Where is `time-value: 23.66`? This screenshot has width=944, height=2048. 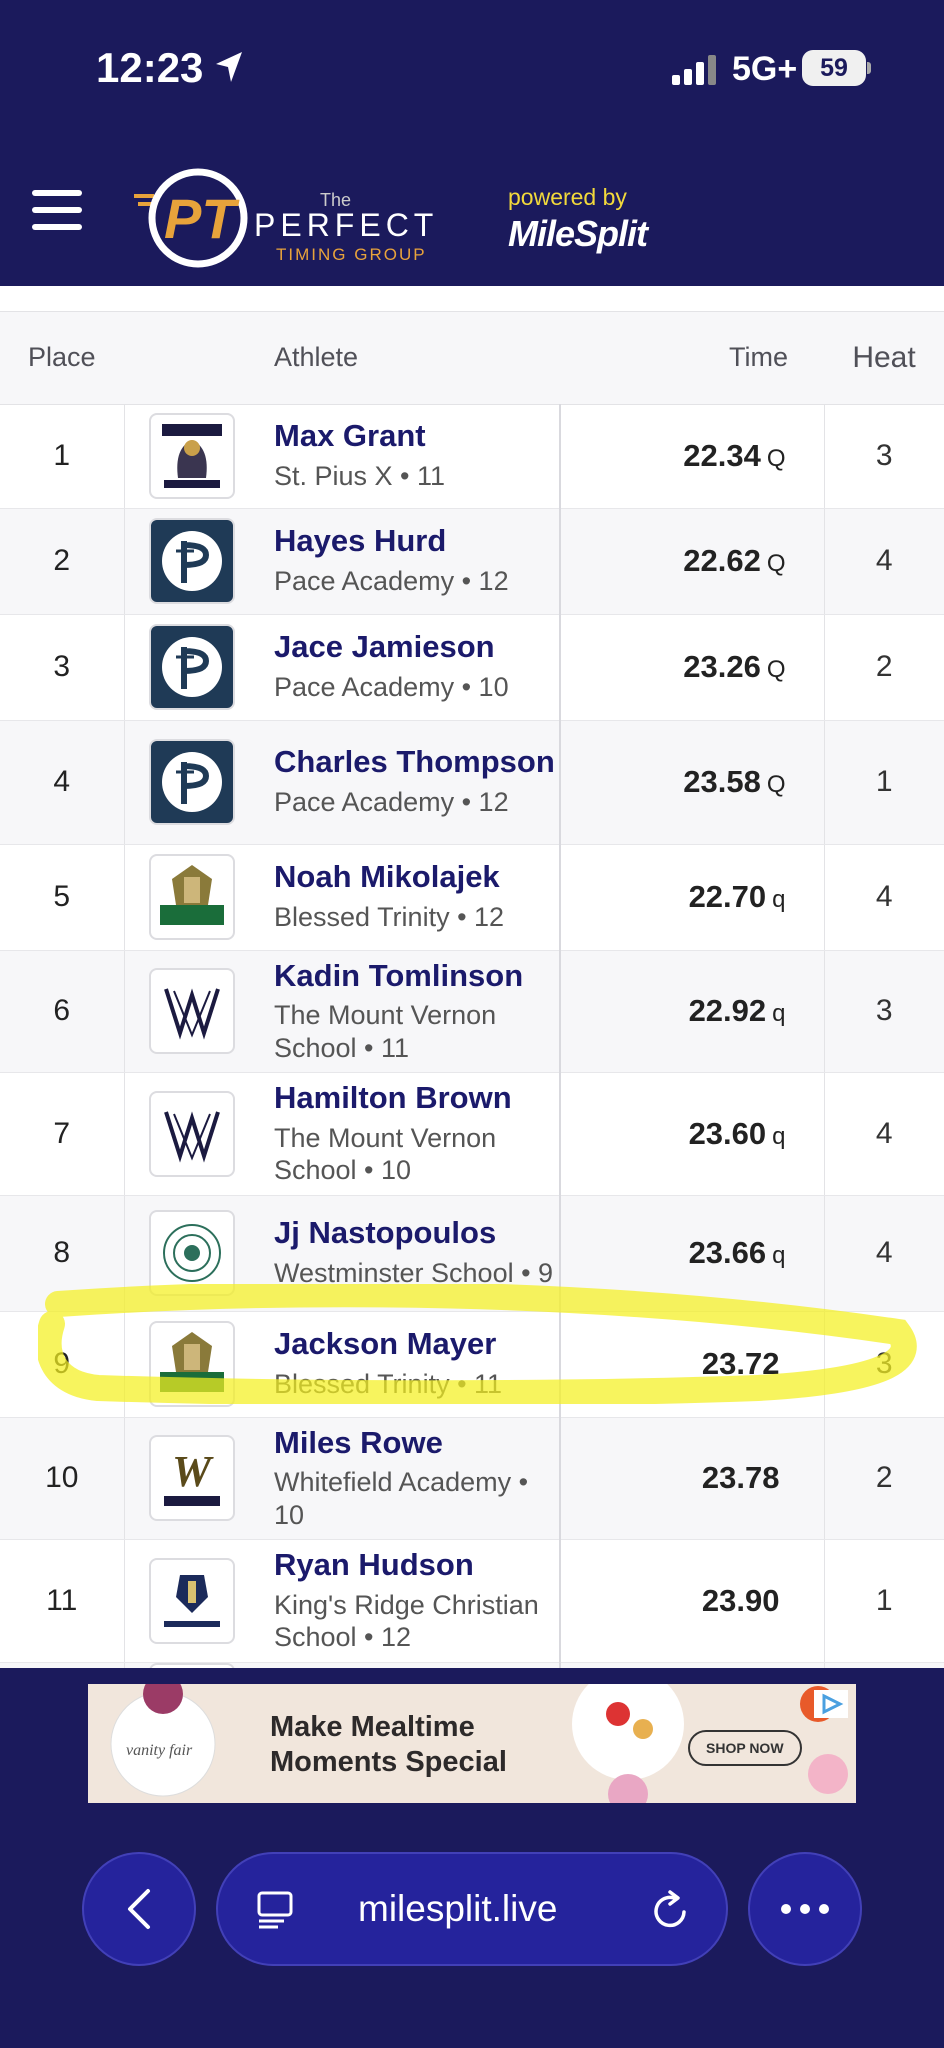 time-value: 23.66 is located at coordinates (727, 1252).